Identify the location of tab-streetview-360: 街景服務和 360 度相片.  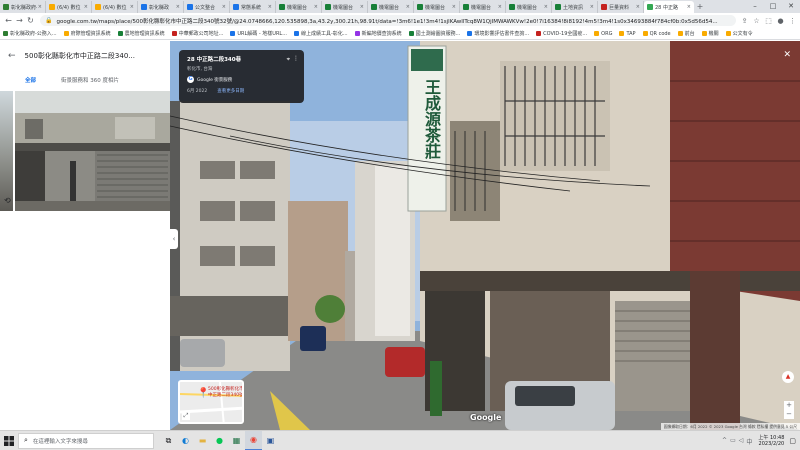
(90, 80).